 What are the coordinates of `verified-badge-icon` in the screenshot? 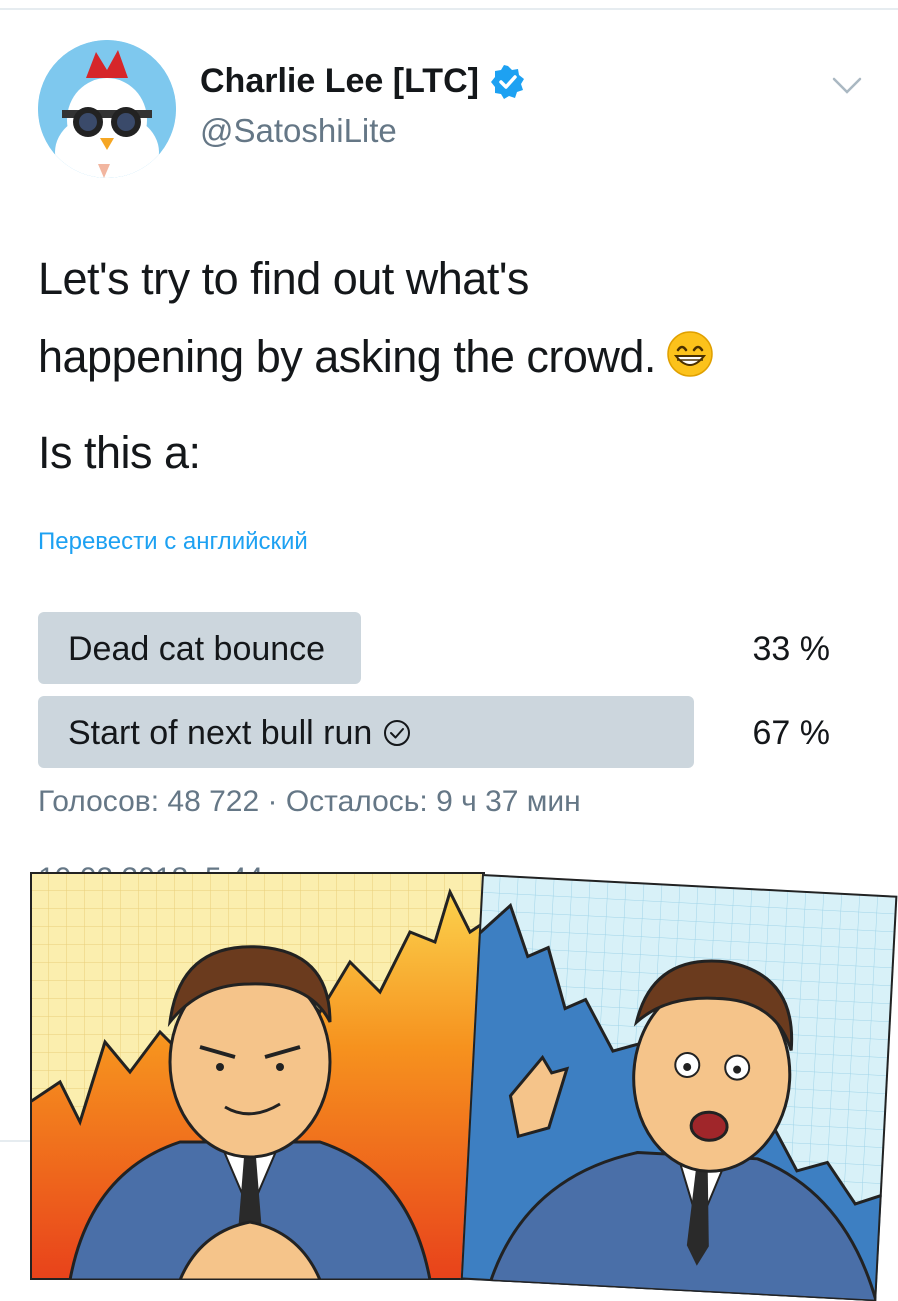 It's located at (507, 81).